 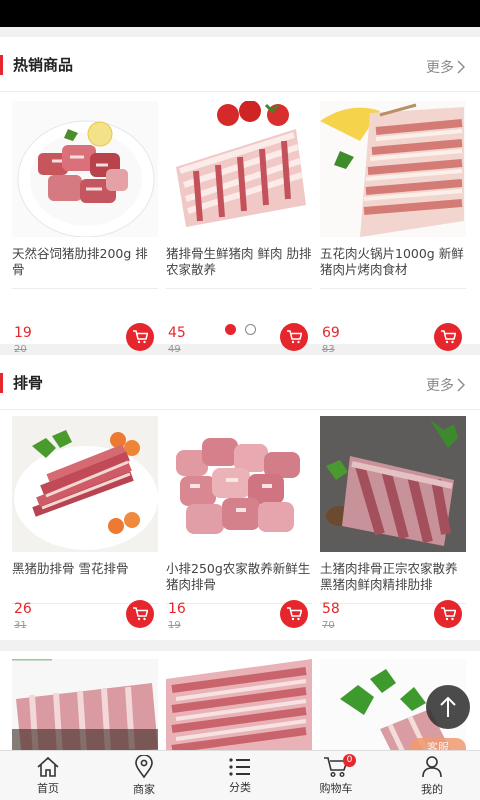 I want to click on location-pin-icon, so click(x=144, y=766).